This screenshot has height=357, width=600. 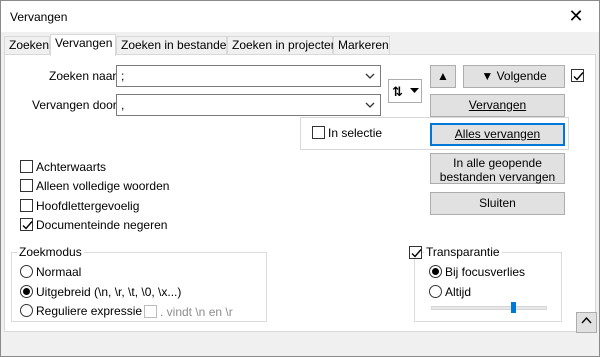 I want to click on transparency-checkbox, so click(x=415, y=252).